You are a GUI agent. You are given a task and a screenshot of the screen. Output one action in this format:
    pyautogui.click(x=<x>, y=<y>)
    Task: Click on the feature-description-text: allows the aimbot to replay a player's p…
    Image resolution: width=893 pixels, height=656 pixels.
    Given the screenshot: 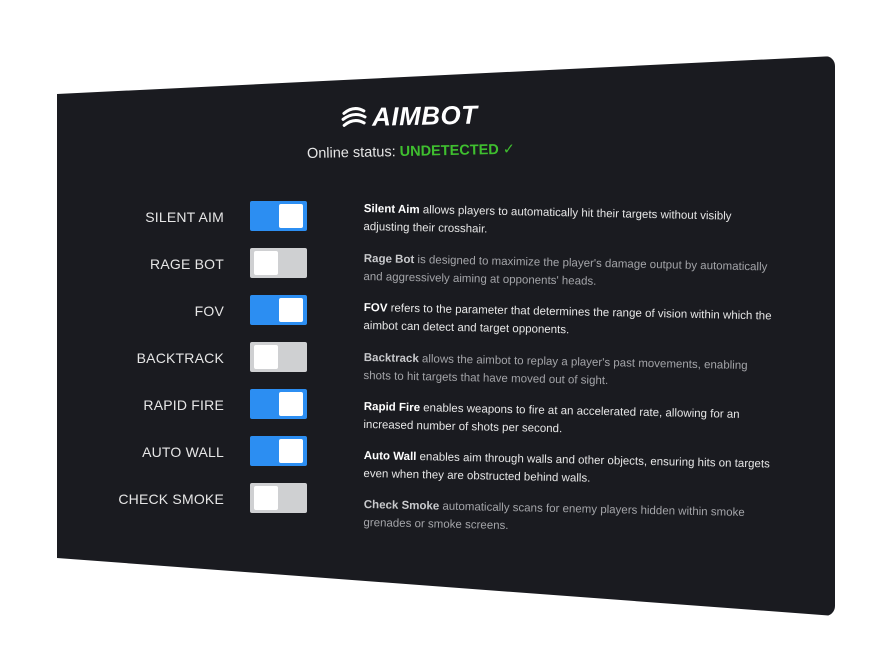 What is the action you would take?
    pyautogui.click(x=555, y=370)
    